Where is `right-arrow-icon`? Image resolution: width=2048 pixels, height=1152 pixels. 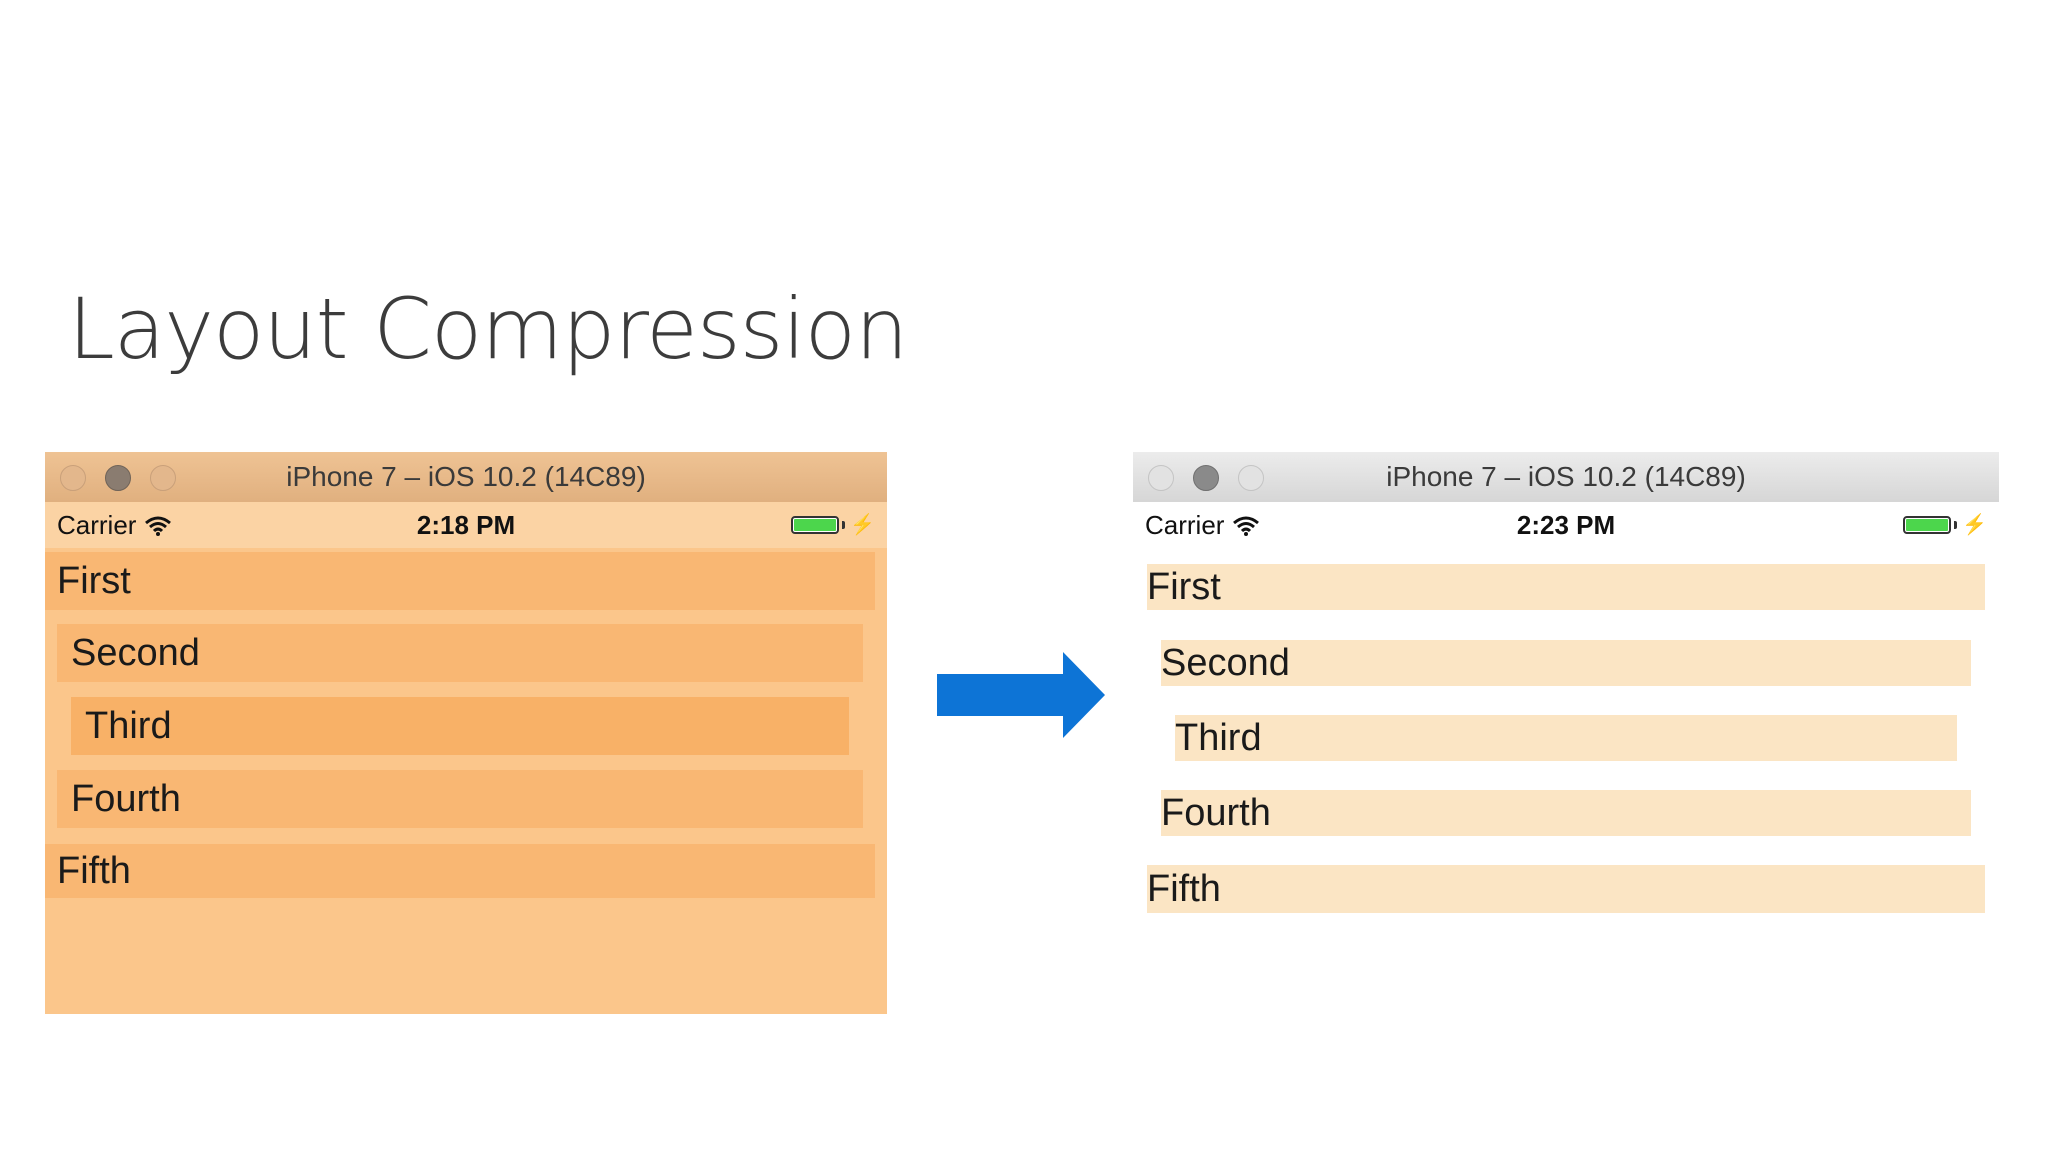
right-arrow-icon is located at coordinates (1021, 695).